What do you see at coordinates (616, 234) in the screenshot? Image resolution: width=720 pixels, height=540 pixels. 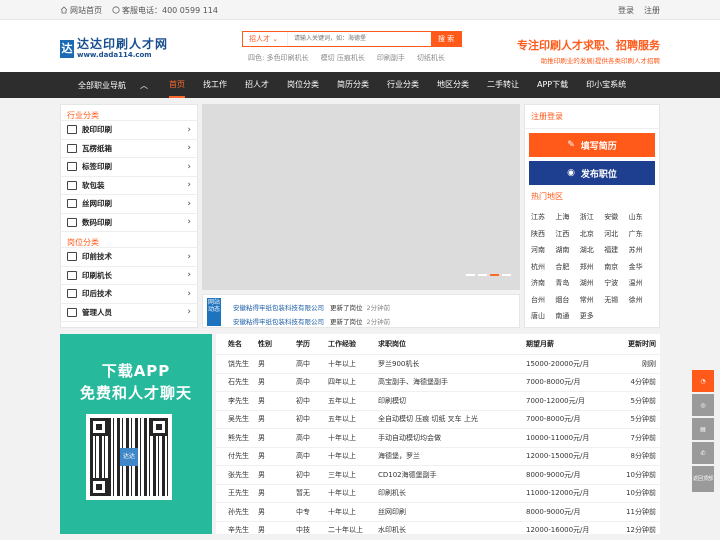 I see `city-link: 河北` at bounding box center [616, 234].